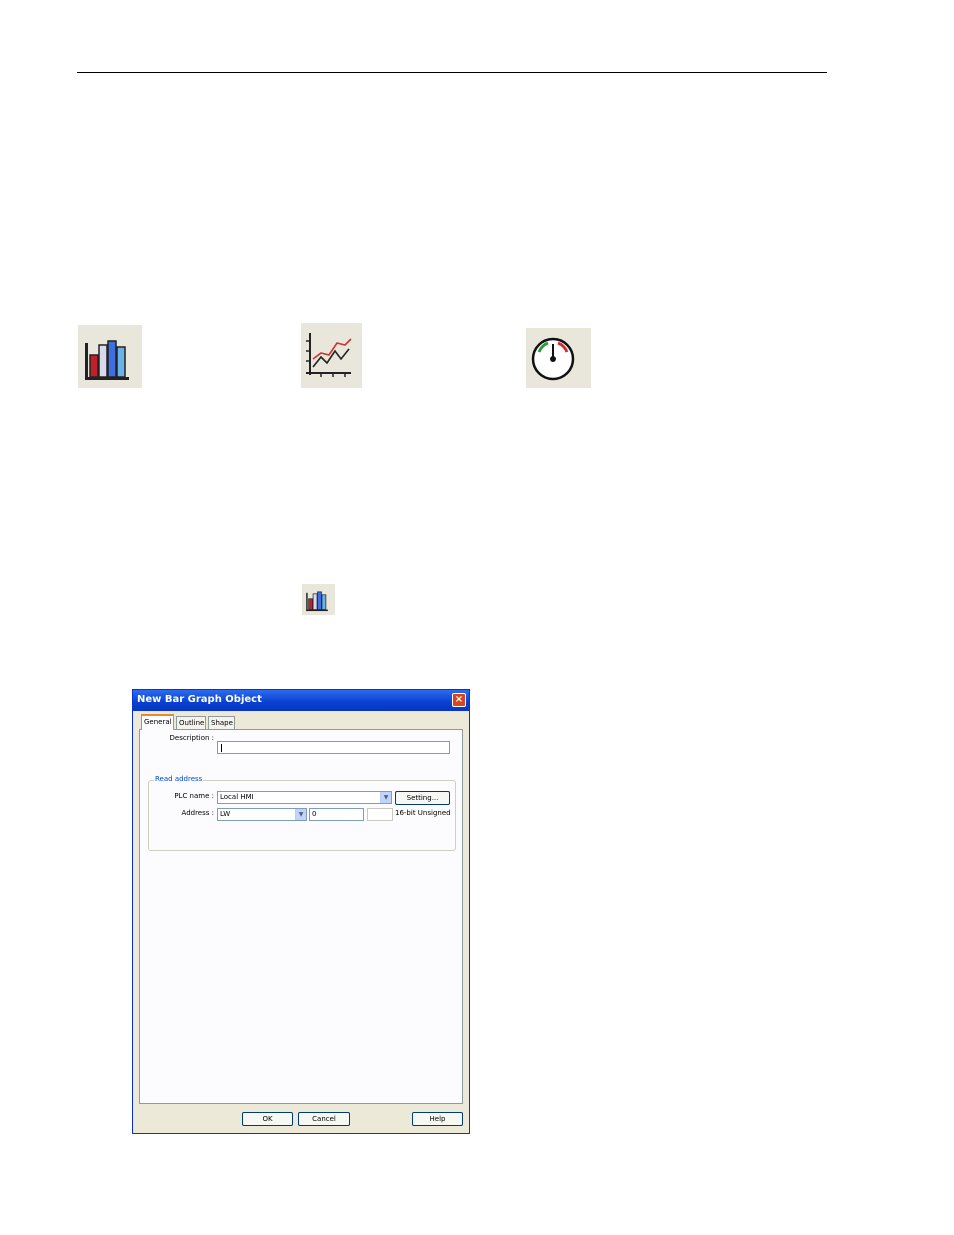 This screenshot has width=954, height=1235. I want to click on plc-name-select: Local HMI ▼, so click(304, 797).